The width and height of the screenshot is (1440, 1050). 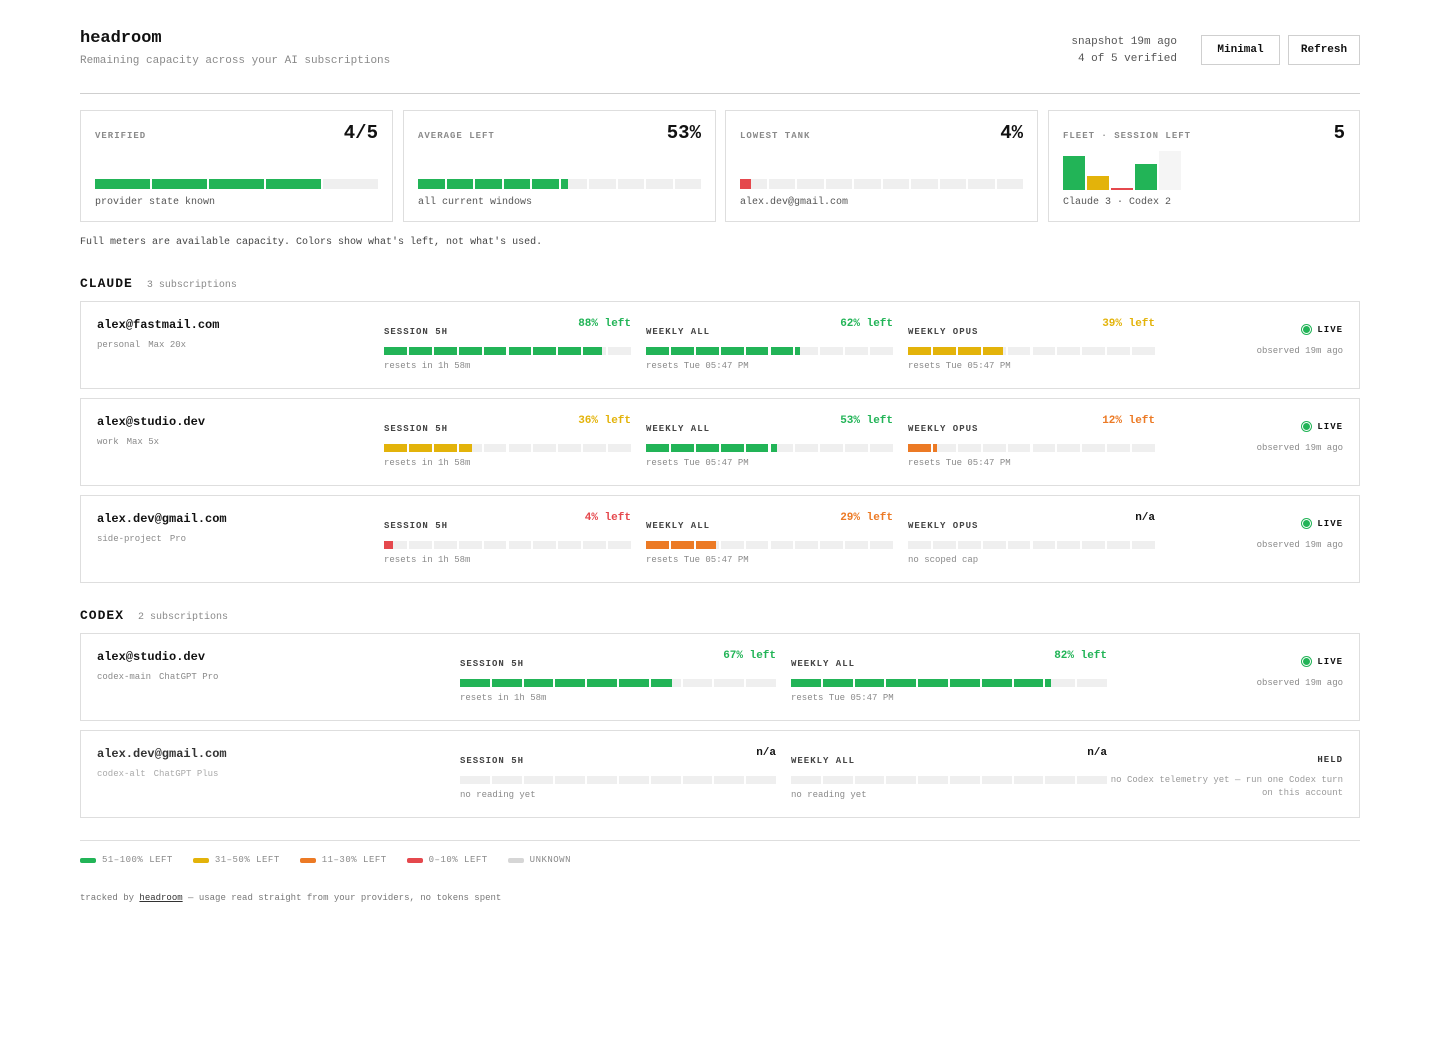 What do you see at coordinates (475, 202) in the screenshot?
I see `card-caption: all current windows` at bounding box center [475, 202].